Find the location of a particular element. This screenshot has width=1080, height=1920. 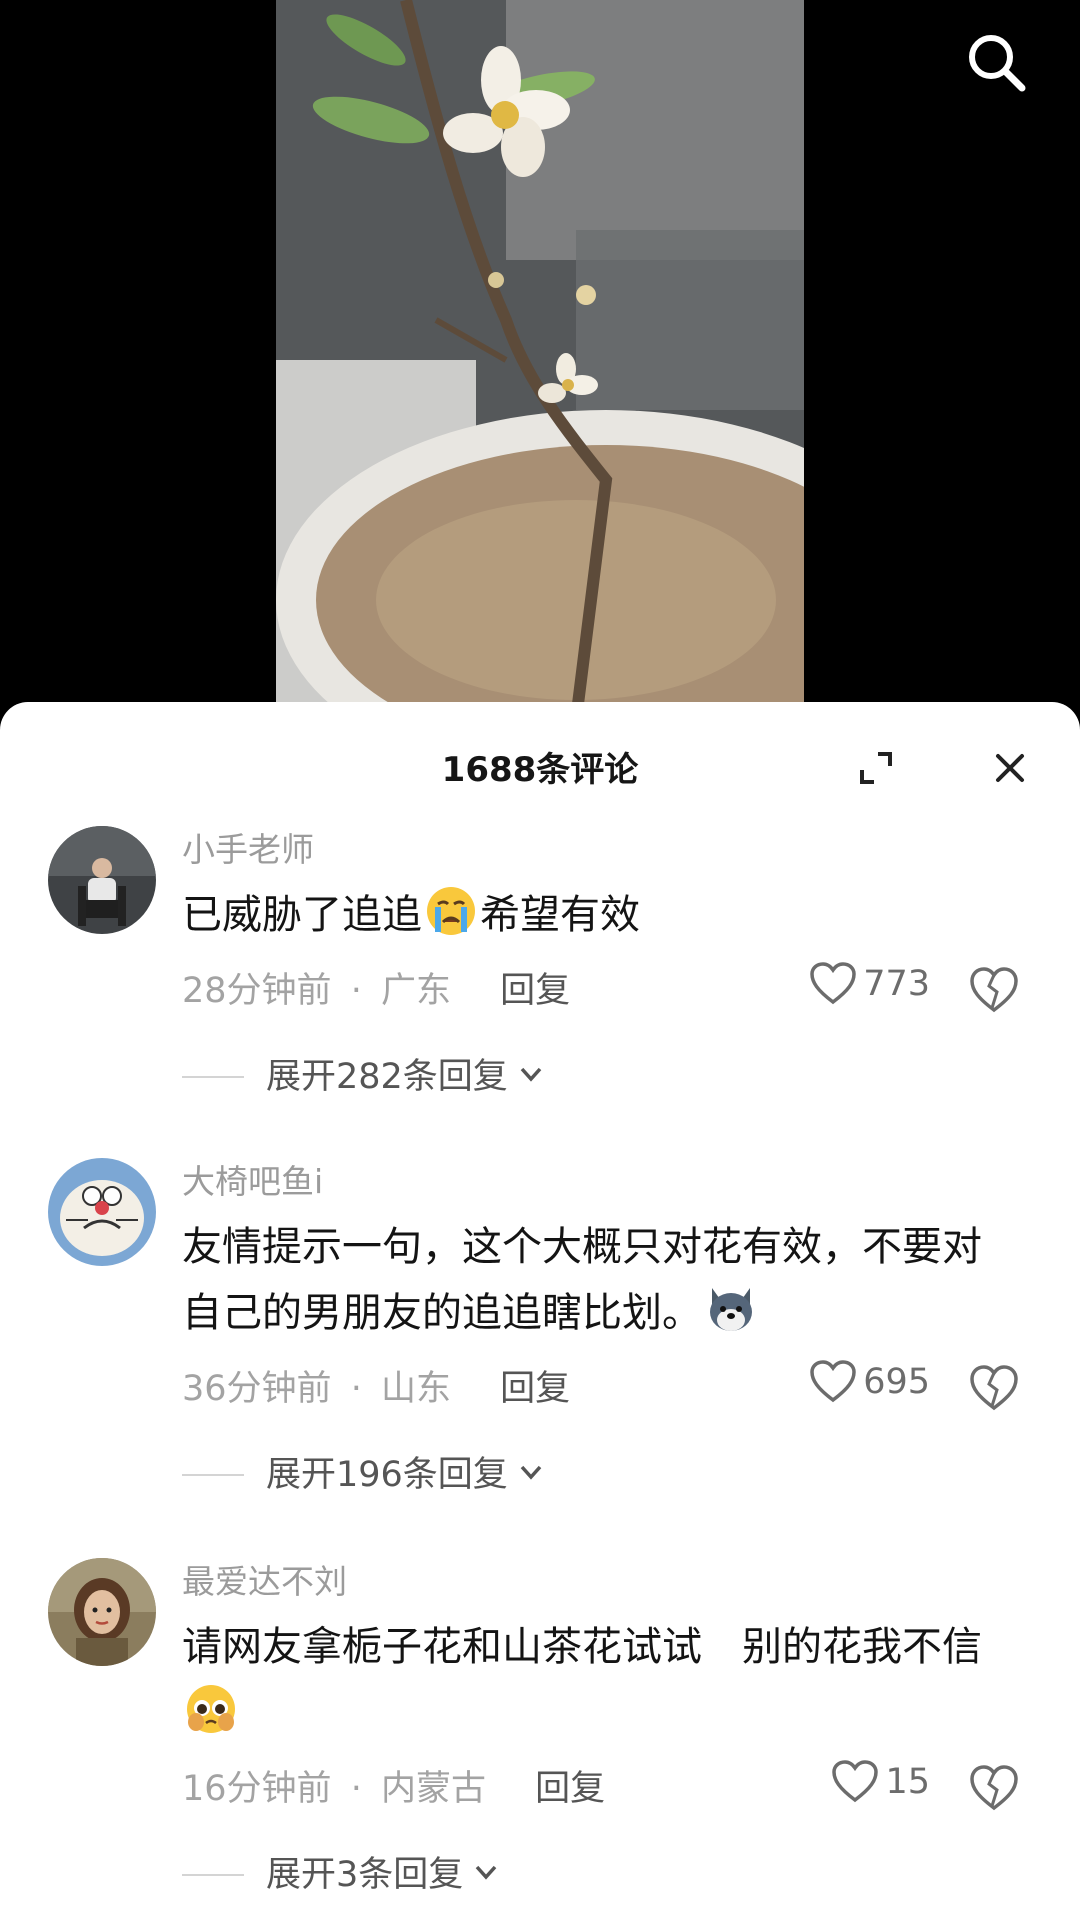

like-button: 773 is located at coordinates (869, 984).